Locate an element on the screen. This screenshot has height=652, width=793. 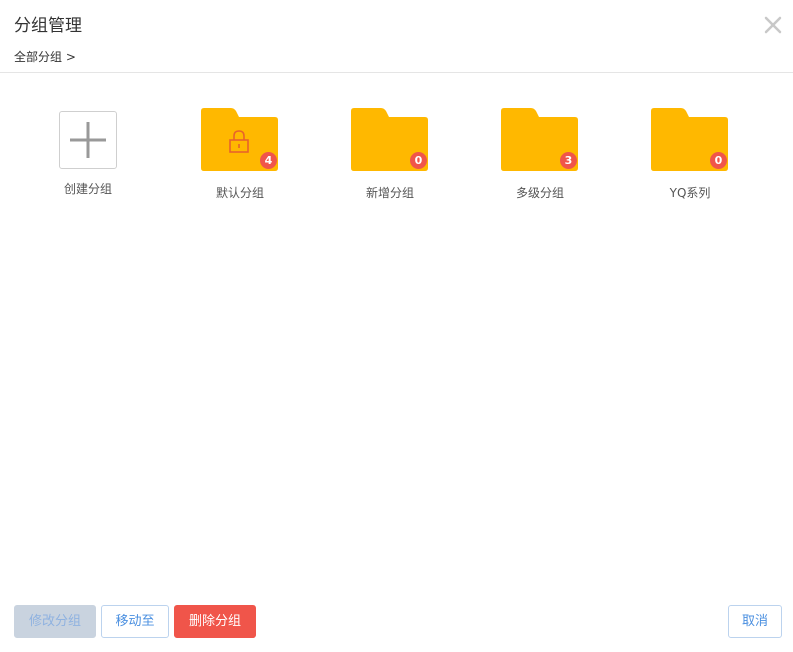
move-to-button: 移动至 is located at coordinates (135, 621).